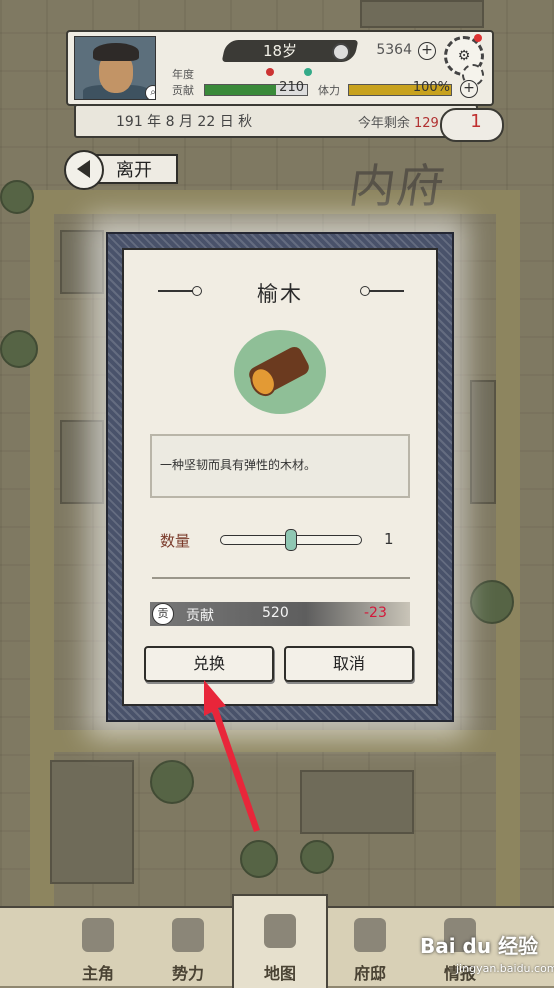 This screenshot has height=988, width=554. Describe the element at coordinates (150, 92) in the screenshot. I see `magnifier-icon: ⌕` at that location.